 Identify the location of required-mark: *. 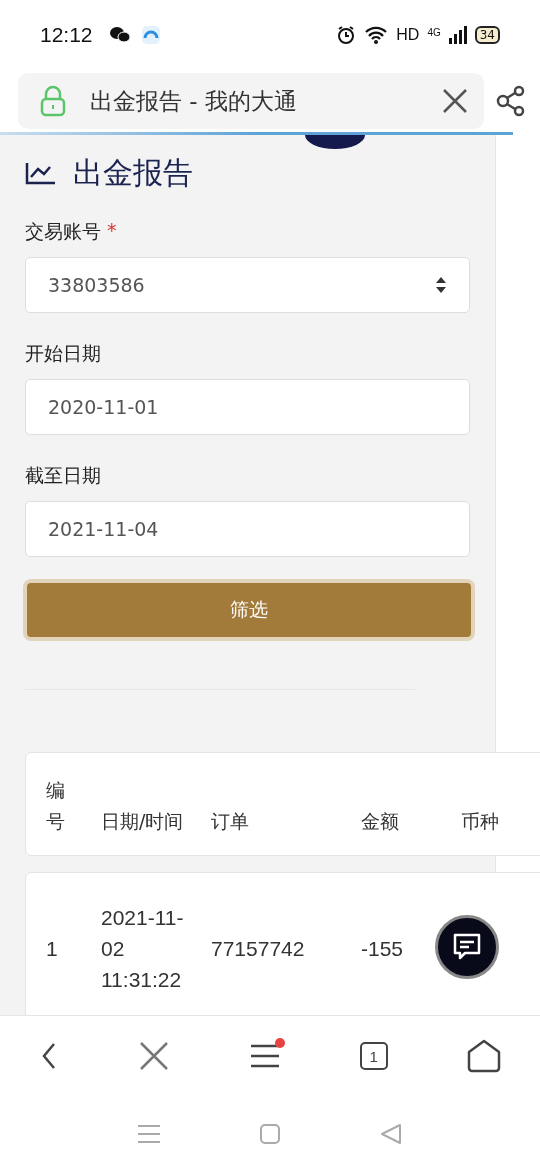
(112, 231).